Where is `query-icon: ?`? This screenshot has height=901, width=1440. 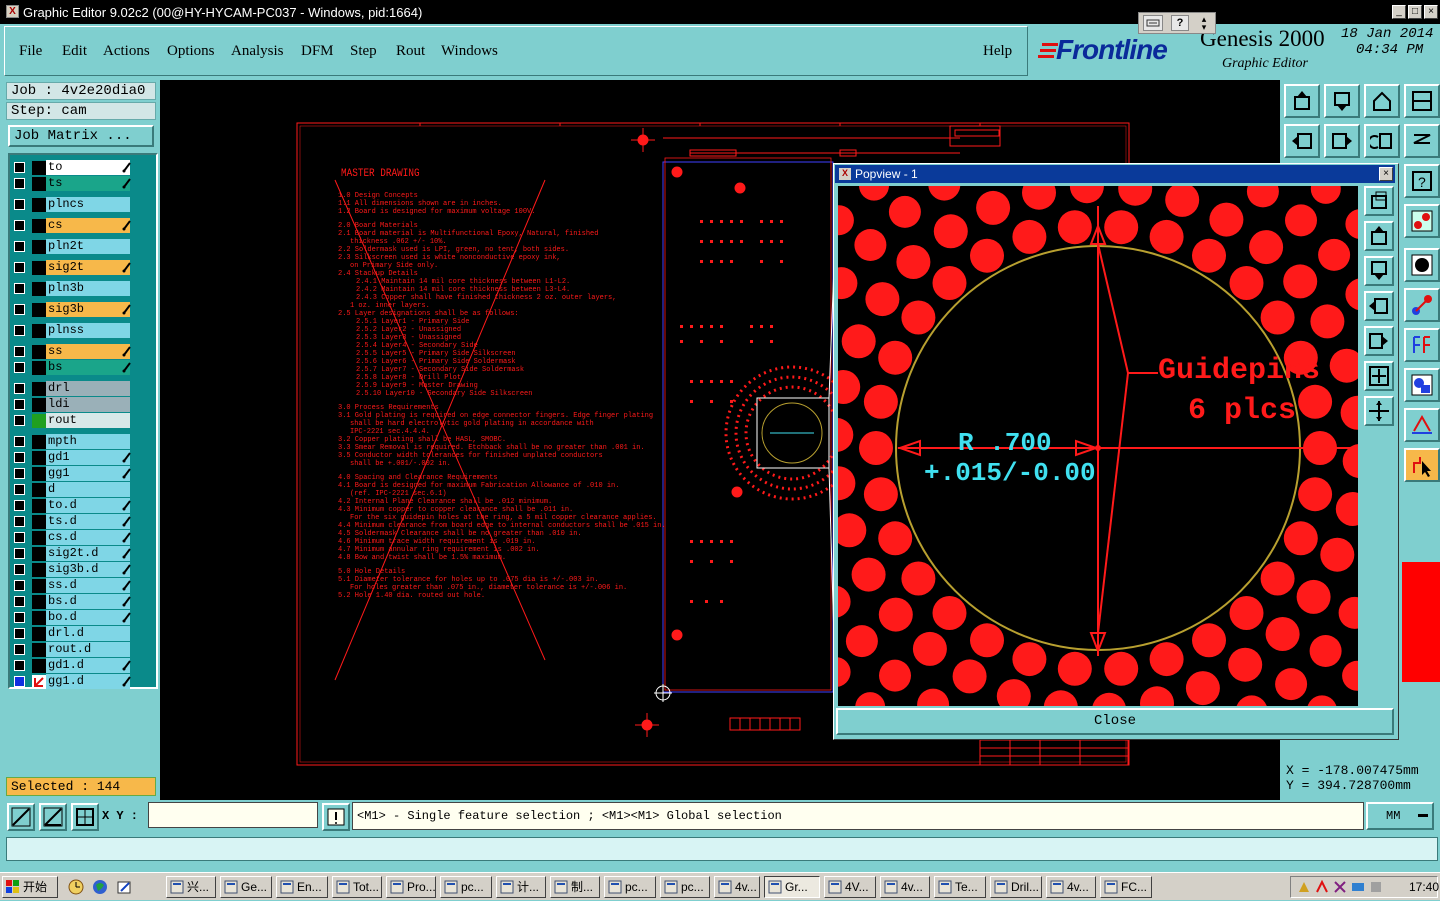 query-icon: ? is located at coordinates (1422, 181).